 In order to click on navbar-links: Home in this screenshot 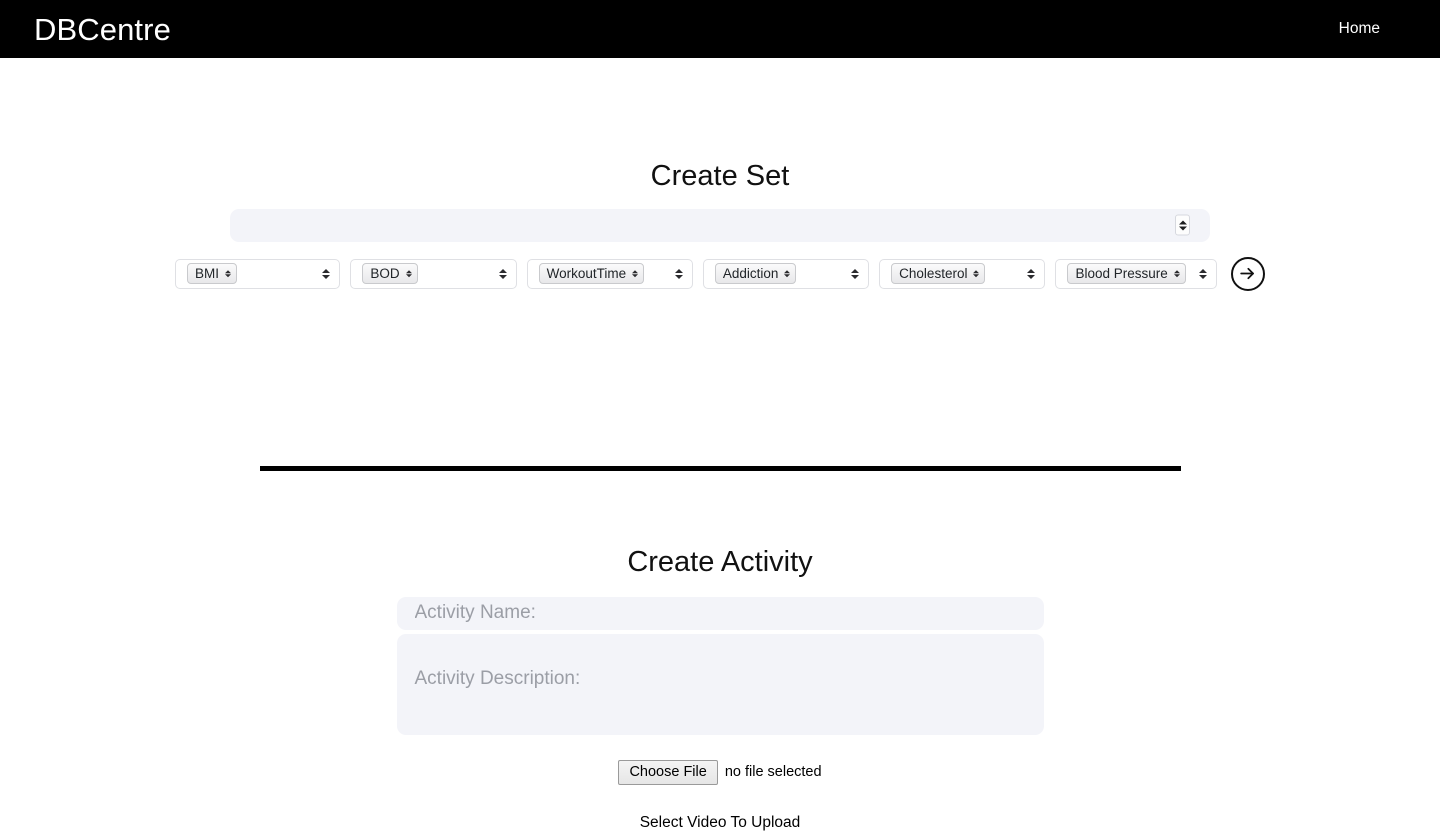, I will do `click(1359, 29)`.